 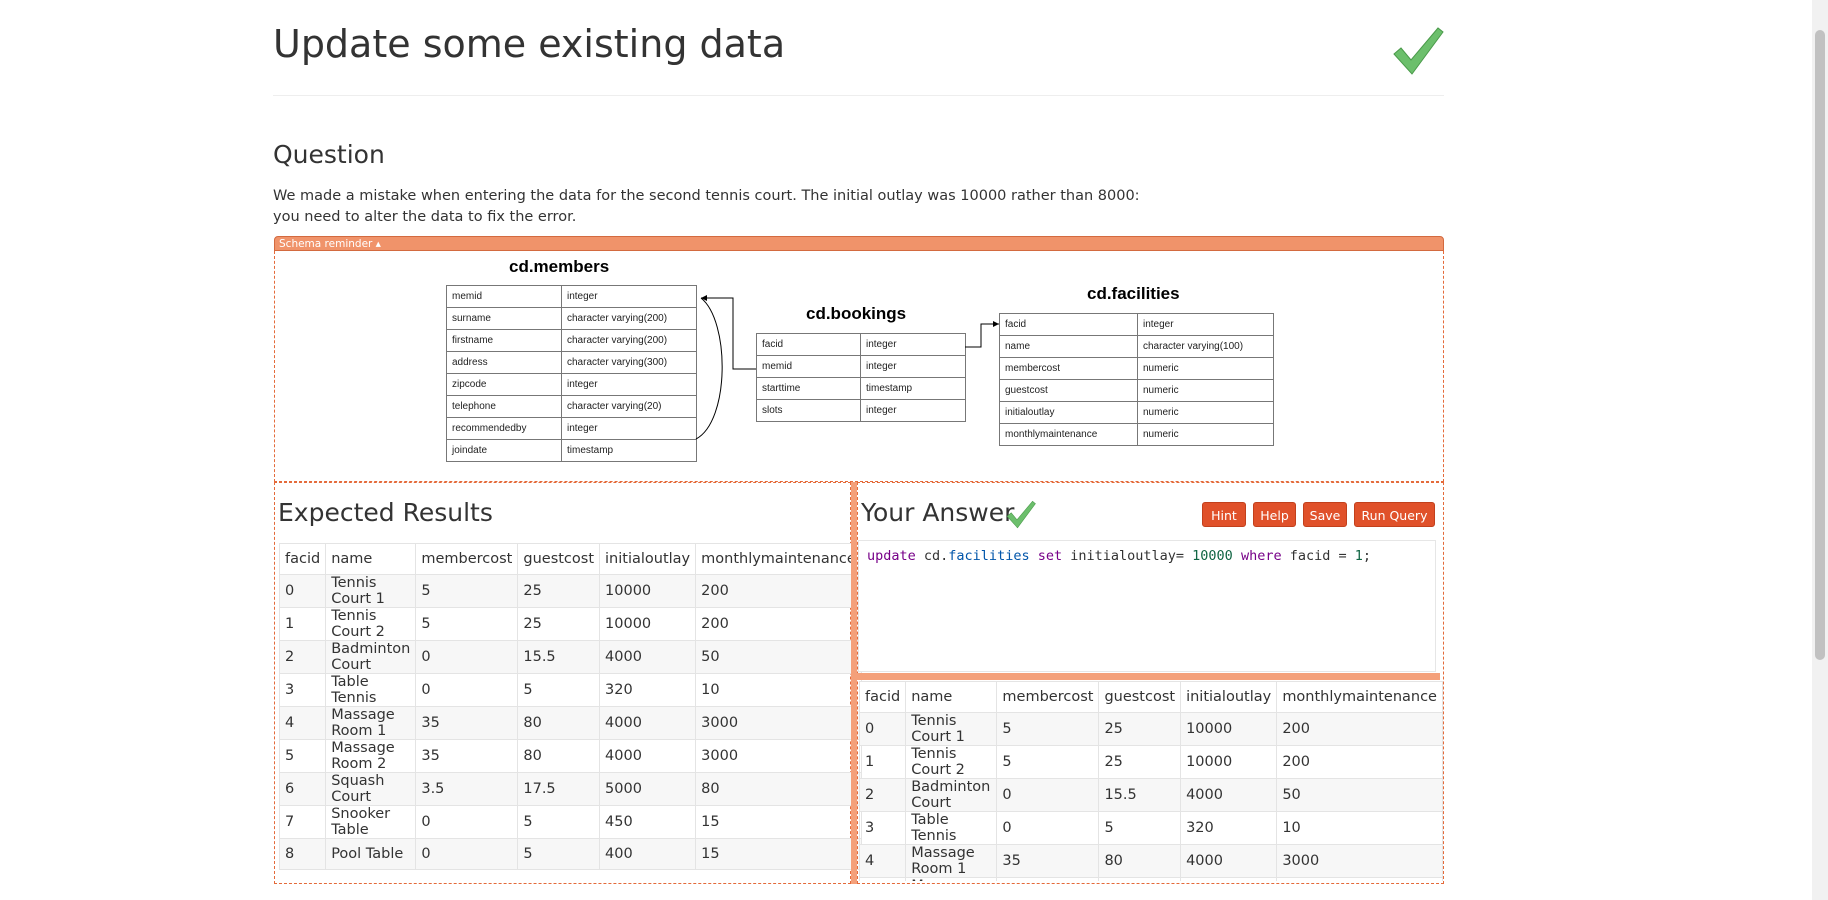 I want to click on hint-button: Hint, so click(x=1224, y=514).